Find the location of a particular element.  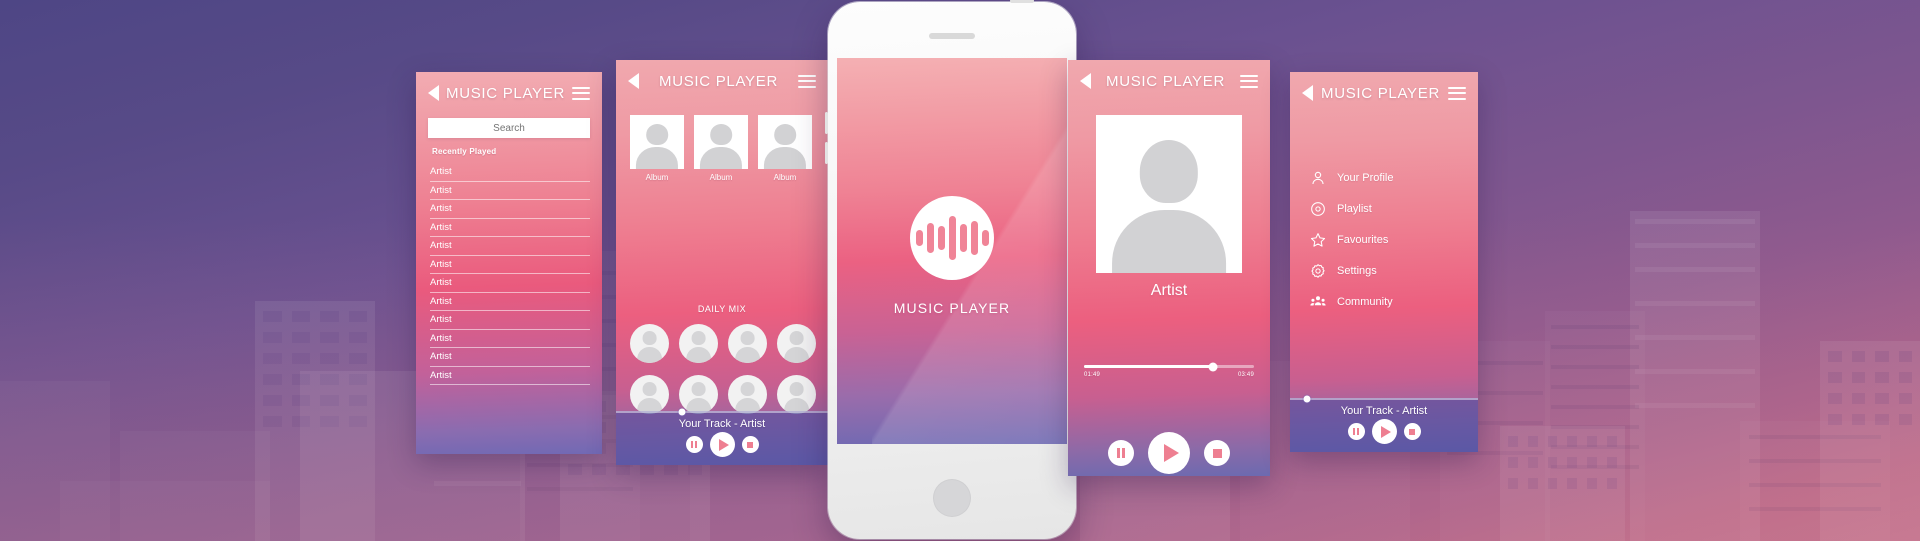

artist-name: Artist is located at coordinates (1169, 290).